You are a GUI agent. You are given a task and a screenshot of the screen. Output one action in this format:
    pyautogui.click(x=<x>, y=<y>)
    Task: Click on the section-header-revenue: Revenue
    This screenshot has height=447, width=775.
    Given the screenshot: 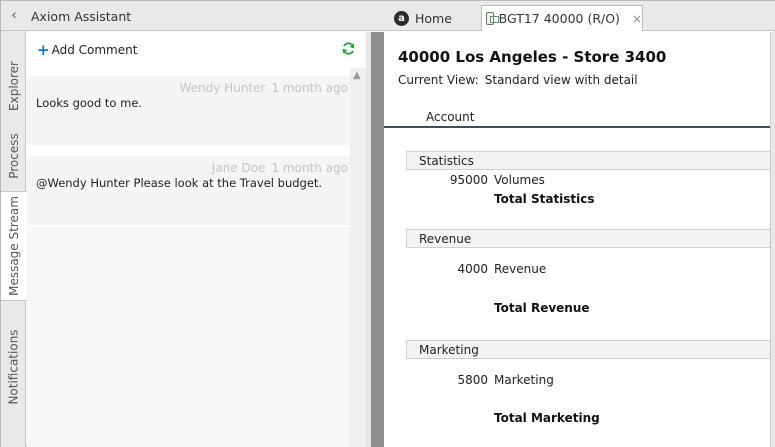 What is the action you would take?
    pyautogui.click(x=588, y=238)
    